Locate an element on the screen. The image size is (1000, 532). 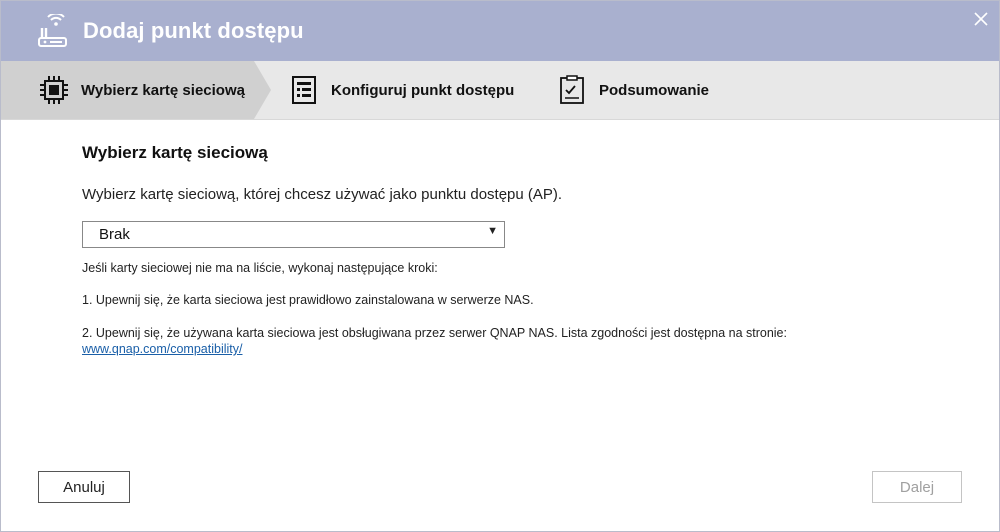
next-button: Dalej is located at coordinates (917, 487).